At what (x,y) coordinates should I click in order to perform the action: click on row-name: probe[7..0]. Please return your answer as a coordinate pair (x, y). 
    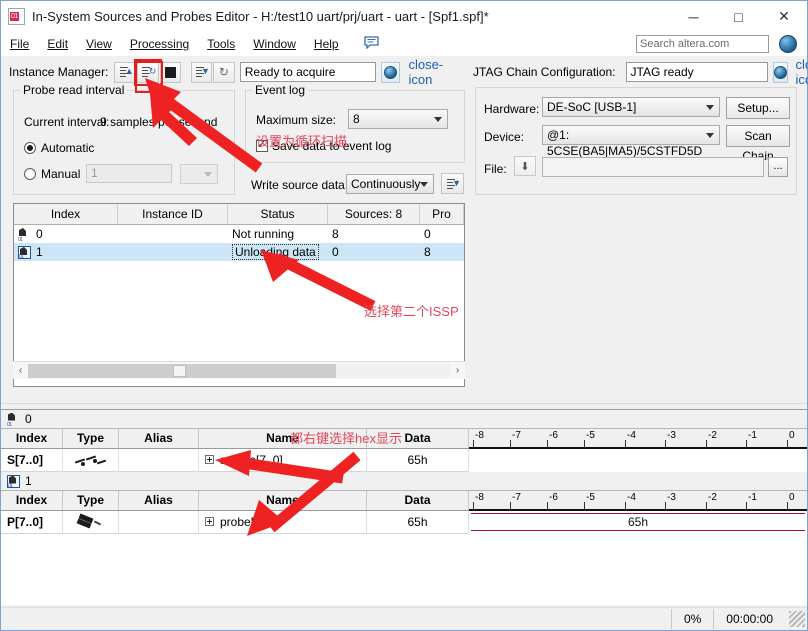
    Looking at the image, I should click on (283, 522).